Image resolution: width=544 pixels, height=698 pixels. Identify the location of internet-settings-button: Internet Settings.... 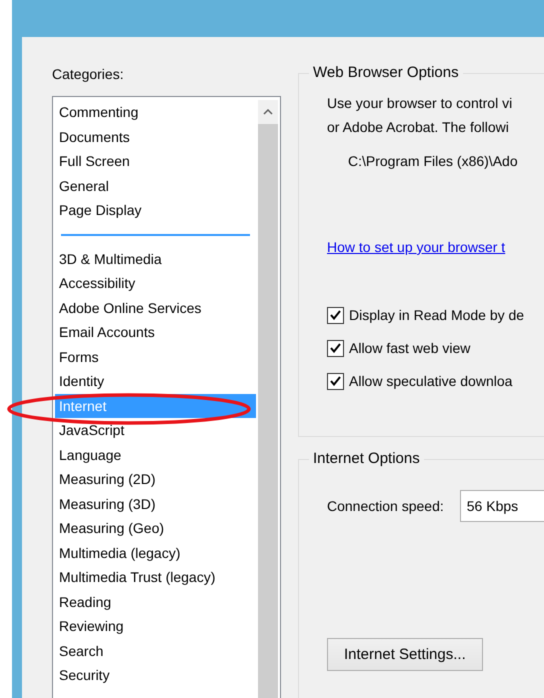
(405, 654).